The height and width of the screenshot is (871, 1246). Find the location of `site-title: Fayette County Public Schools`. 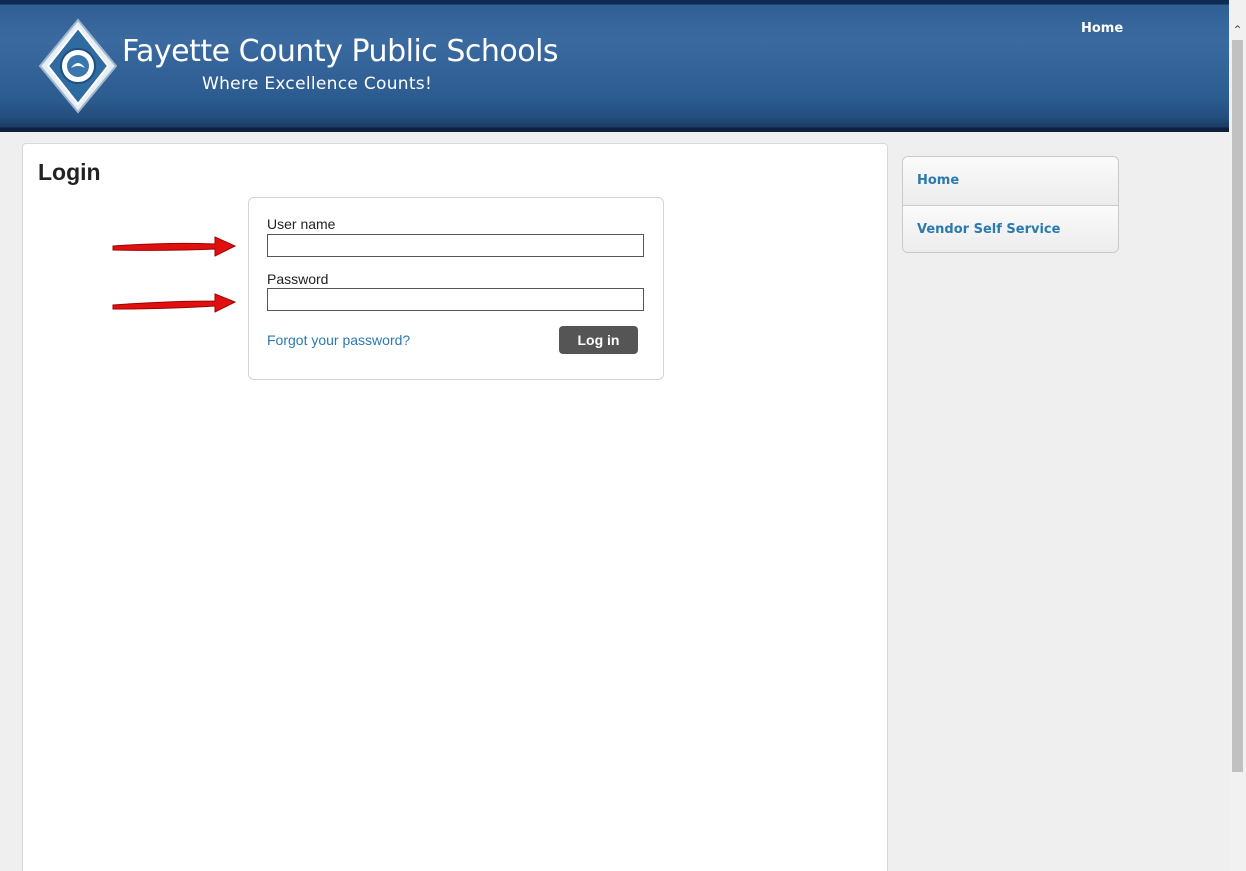

site-title: Fayette County Public Schools is located at coordinates (340, 51).